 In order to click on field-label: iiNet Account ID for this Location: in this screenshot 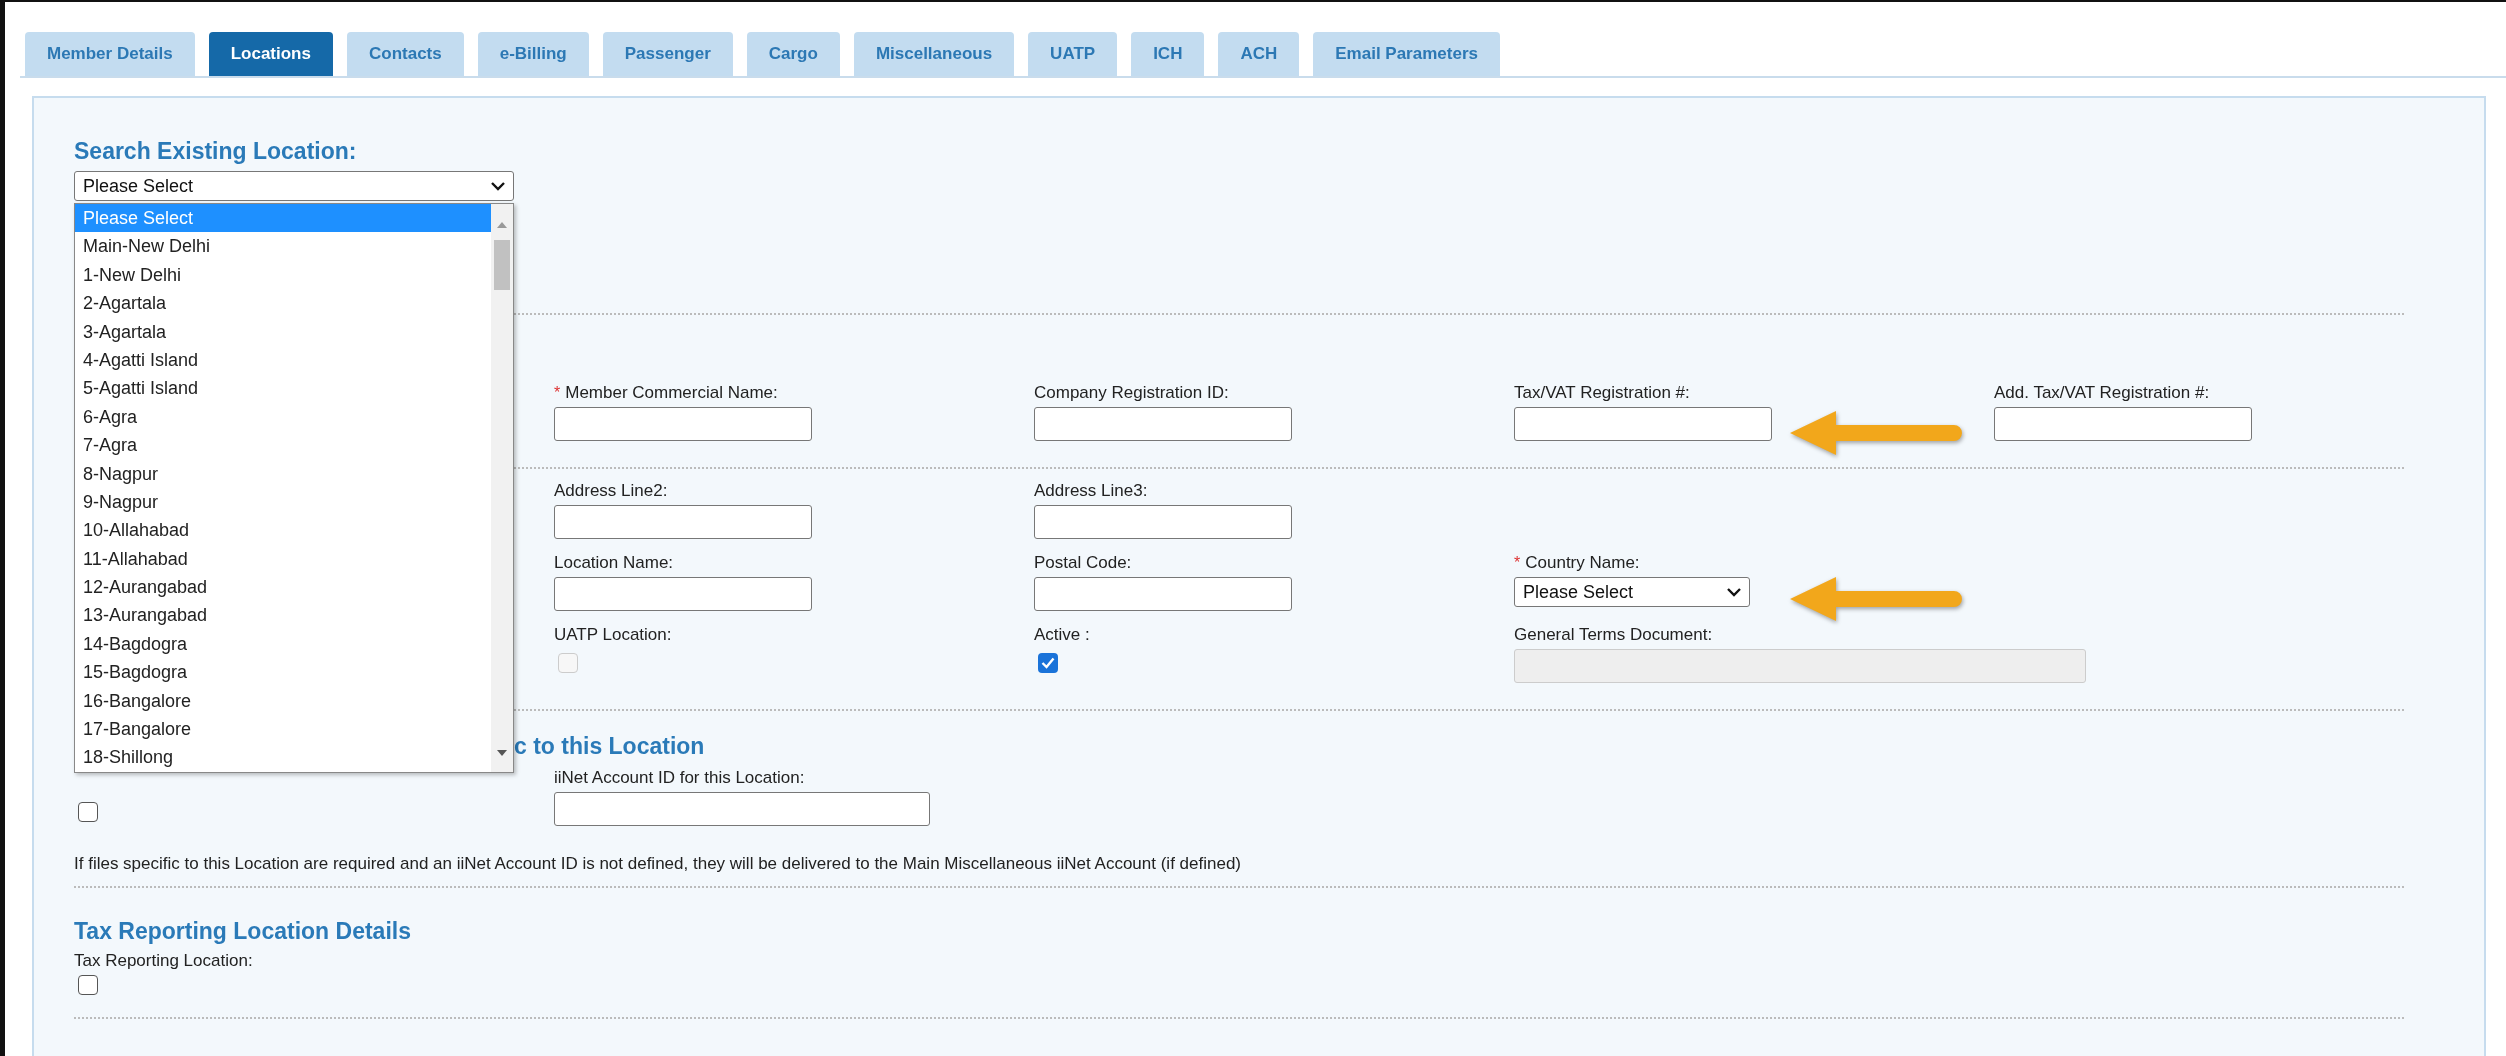, I will do `click(680, 778)`.